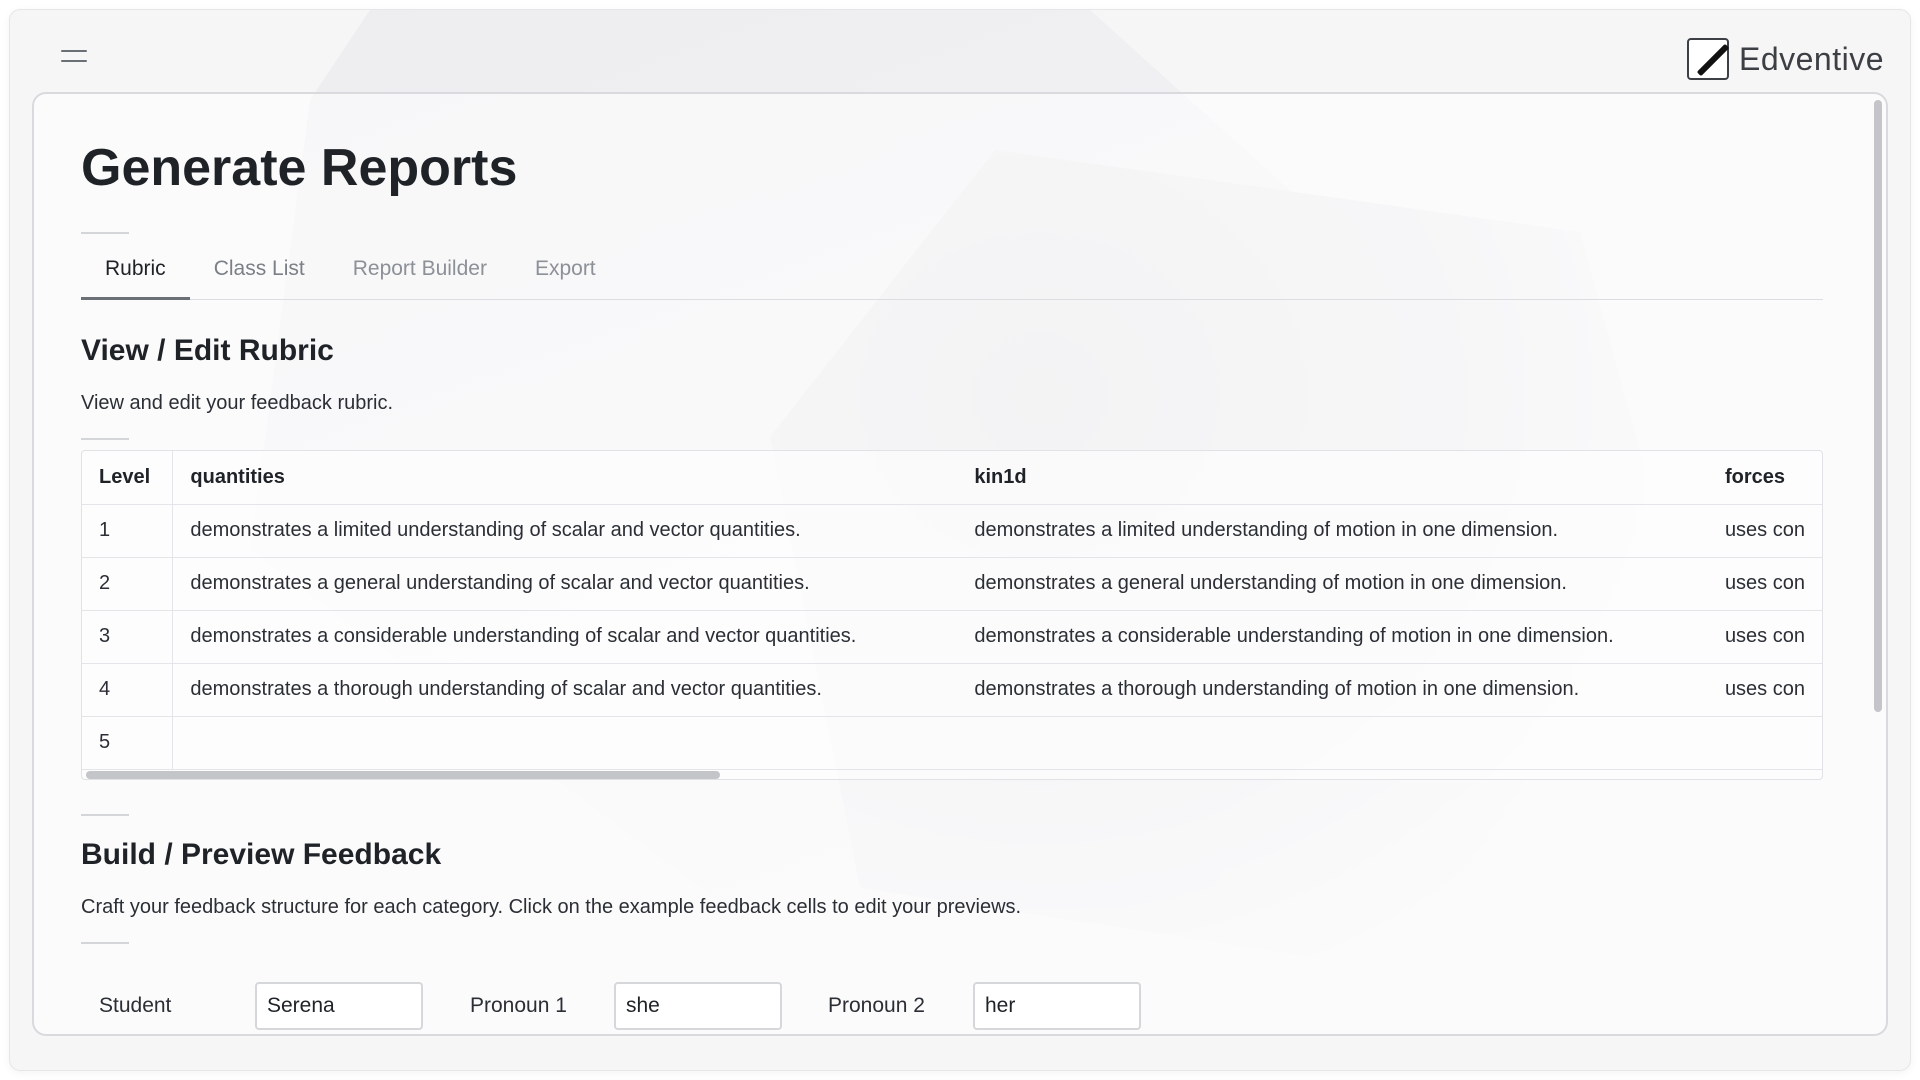  What do you see at coordinates (952, 272) in the screenshot?
I see `tab-bar: Rubric Class List Report Builder Export` at bounding box center [952, 272].